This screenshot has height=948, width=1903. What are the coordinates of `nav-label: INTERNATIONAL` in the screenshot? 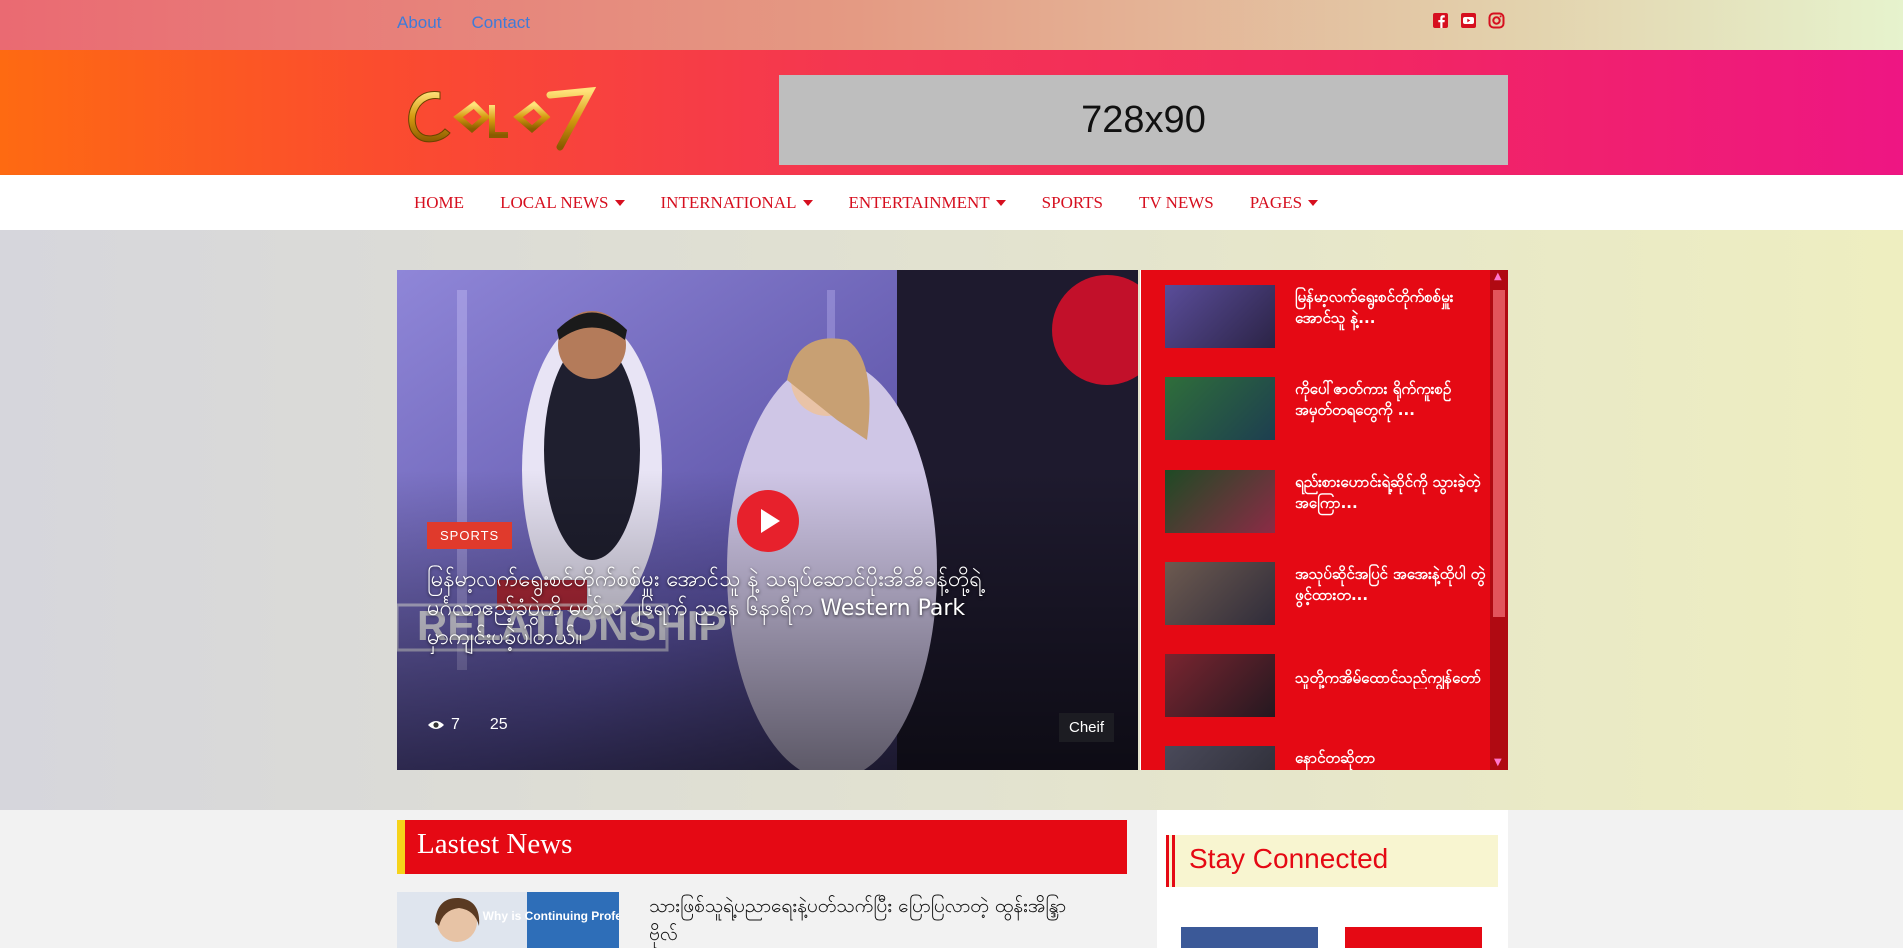 It's located at (728, 202).